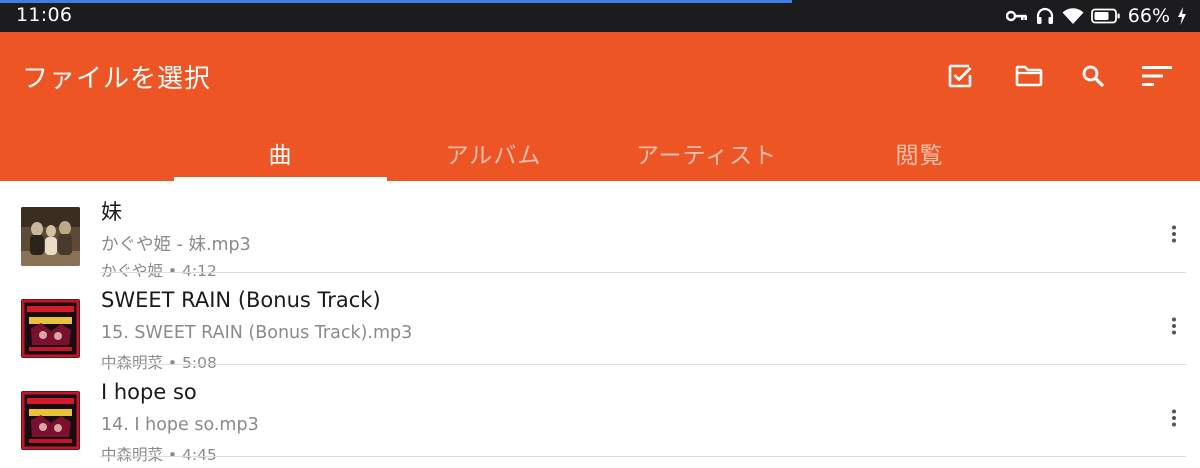  I want to click on sort-icon, so click(1157, 78).